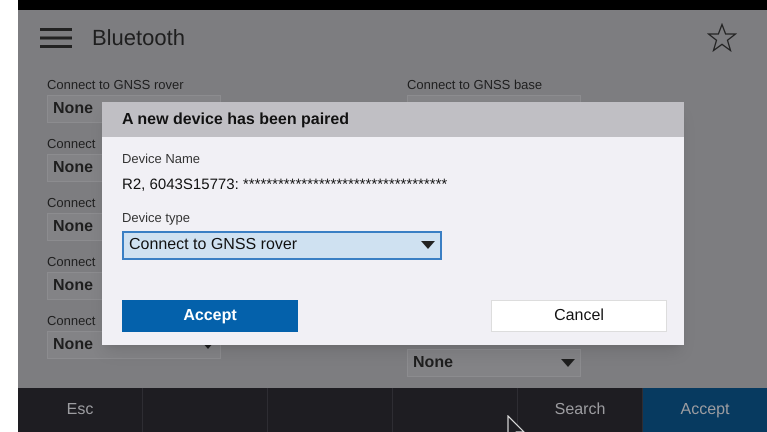  I want to click on field-label: Connect to GNSS base, so click(474, 85).